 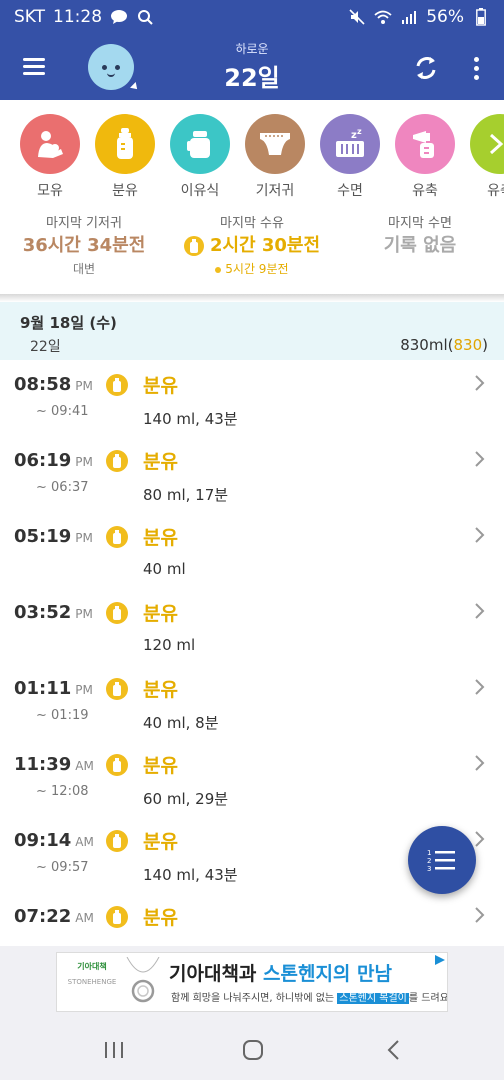 I want to click on wifi-icon, so click(x=383, y=17).